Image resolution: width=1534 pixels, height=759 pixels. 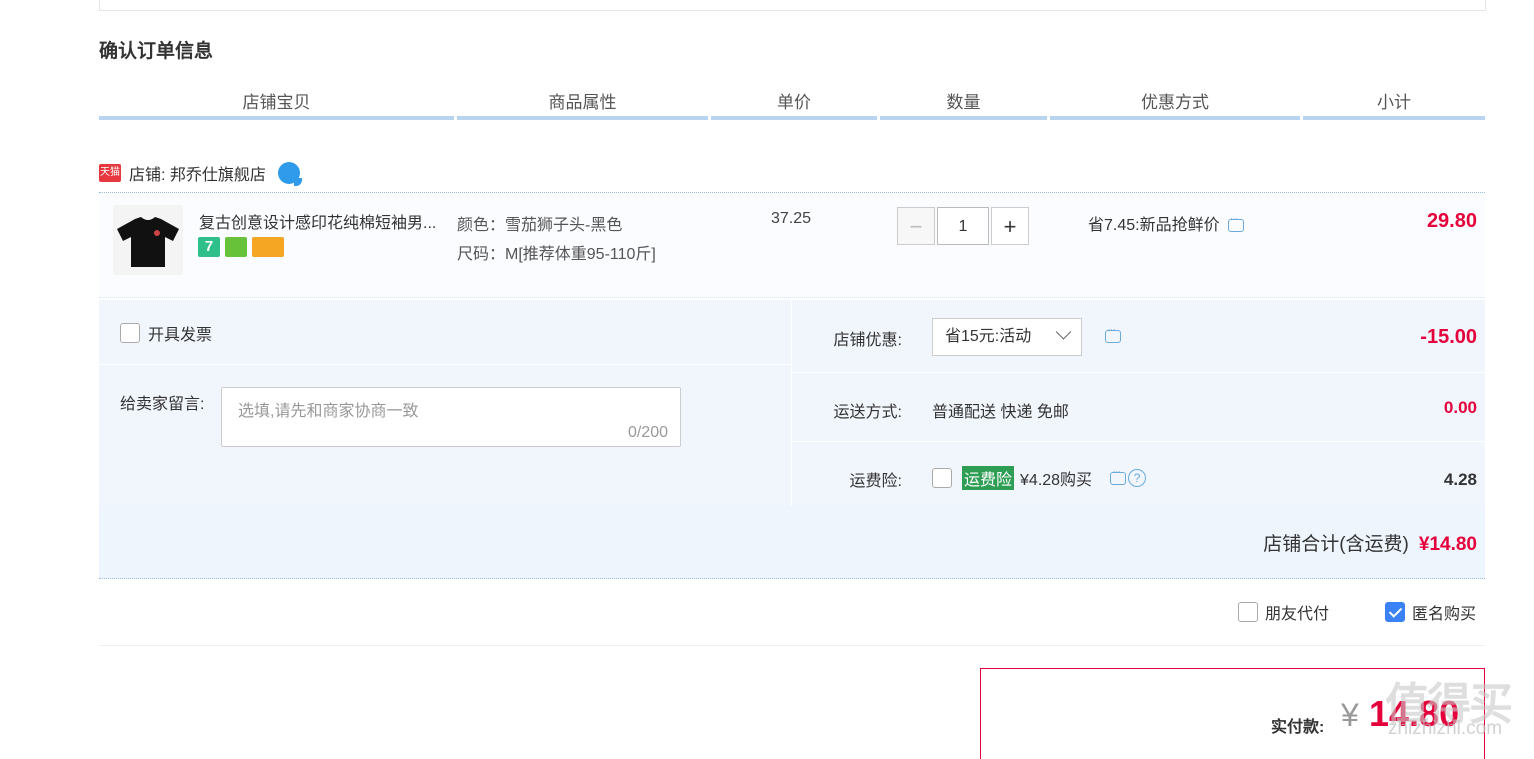 I want to click on store-total-bar: 店铺合计(含运费) ¥14.80, so click(x=792, y=542).